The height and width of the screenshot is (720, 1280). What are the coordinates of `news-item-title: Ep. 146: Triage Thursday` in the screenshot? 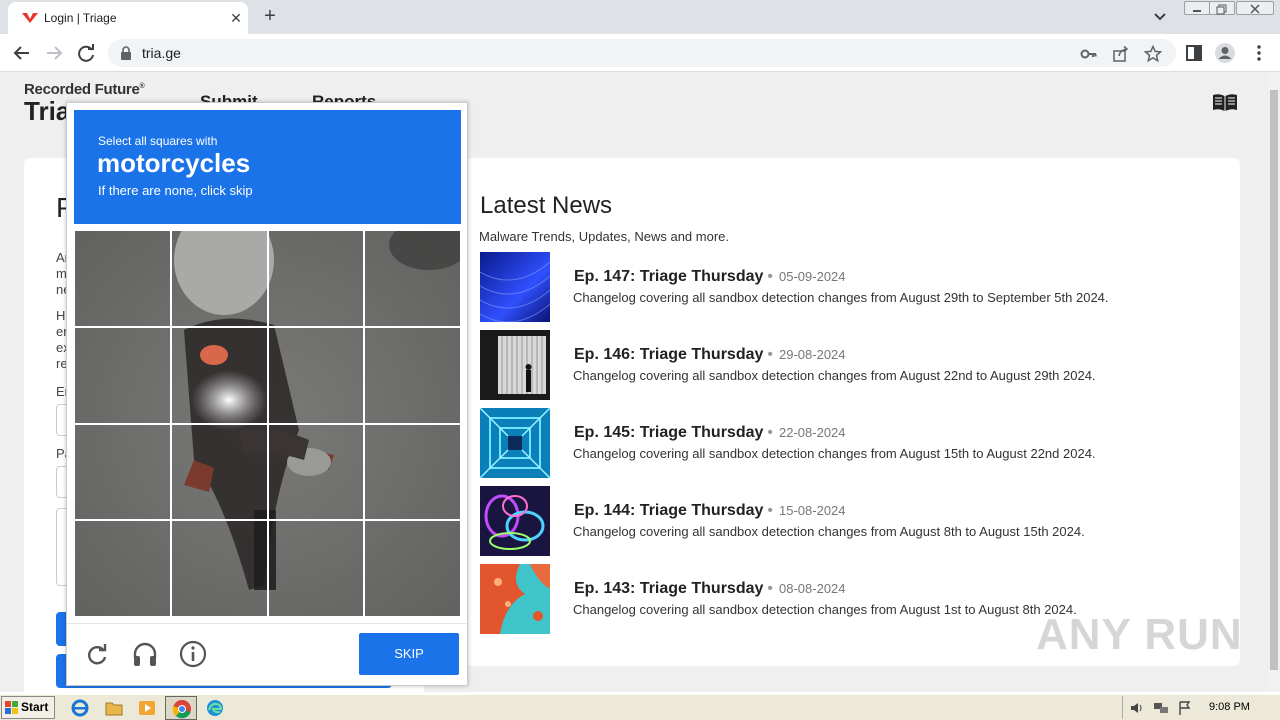 It's located at (668, 354).